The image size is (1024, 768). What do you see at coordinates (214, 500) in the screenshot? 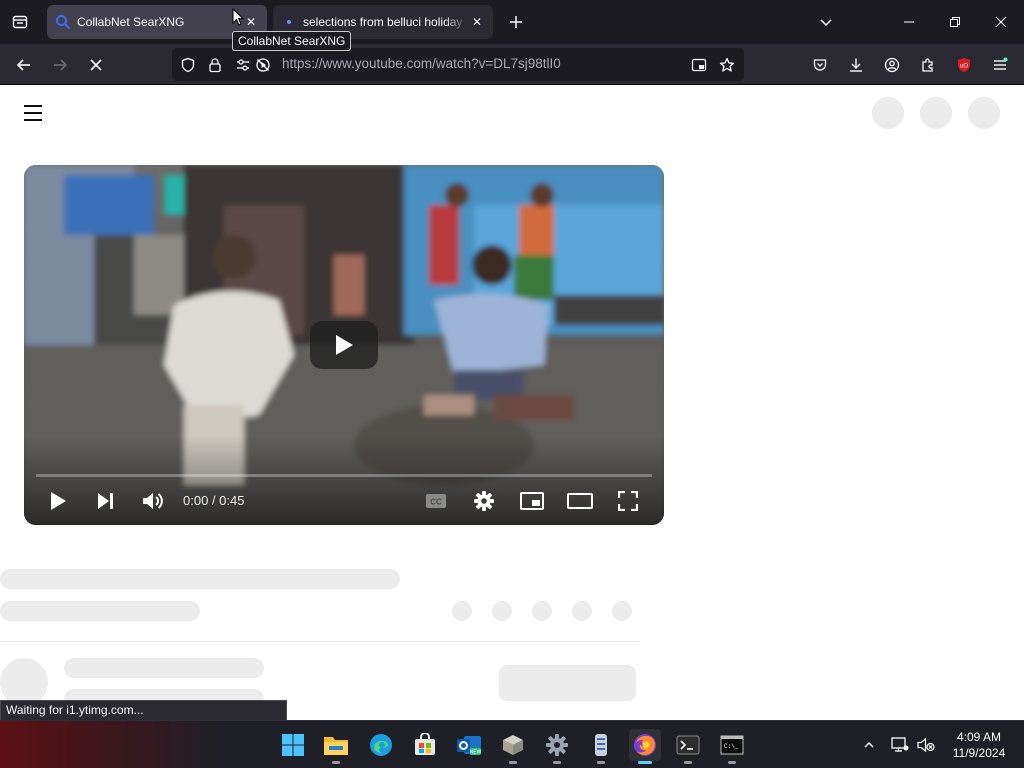
I see `time-display: 0:00 / 0:45` at bounding box center [214, 500].